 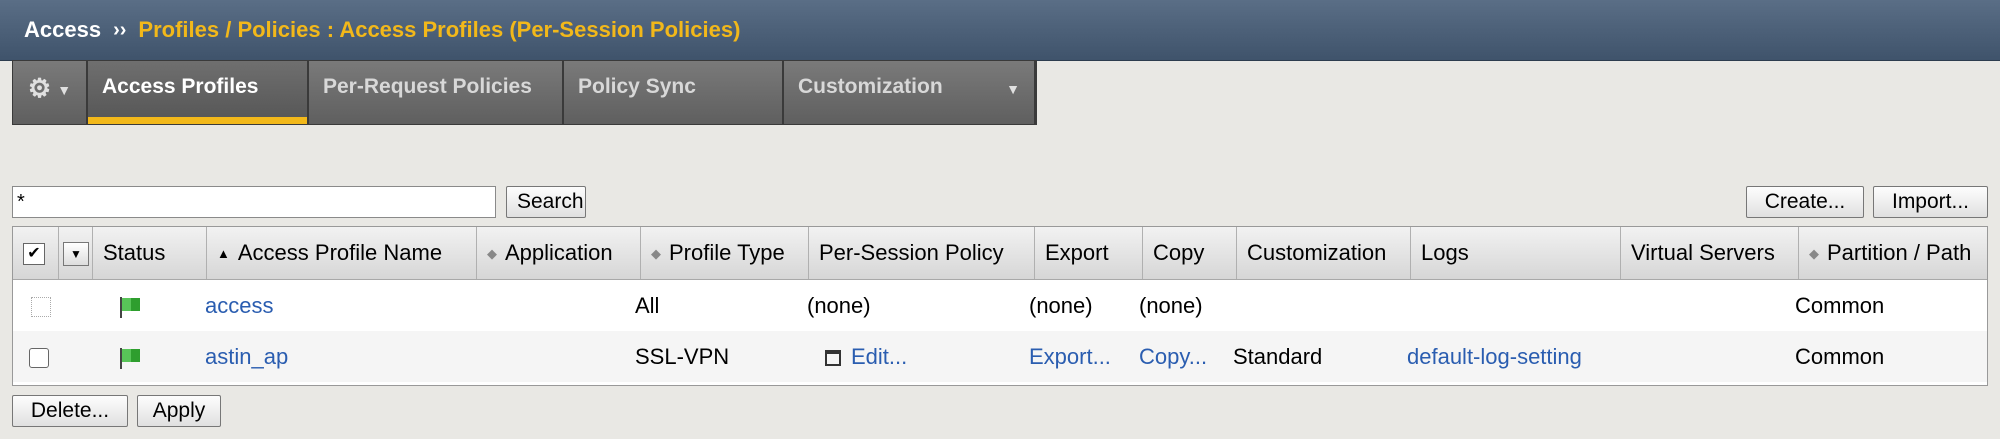 What do you see at coordinates (41, 305) in the screenshot?
I see `row-checkbox-disabled` at bounding box center [41, 305].